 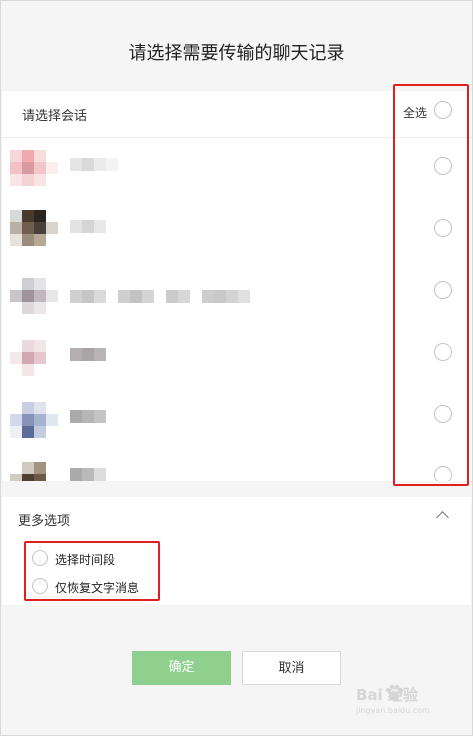 What do you see at coordinates (415, 112) in the screenshot?
I see `select-all-label: 全选` at bounding box center [415, 112].